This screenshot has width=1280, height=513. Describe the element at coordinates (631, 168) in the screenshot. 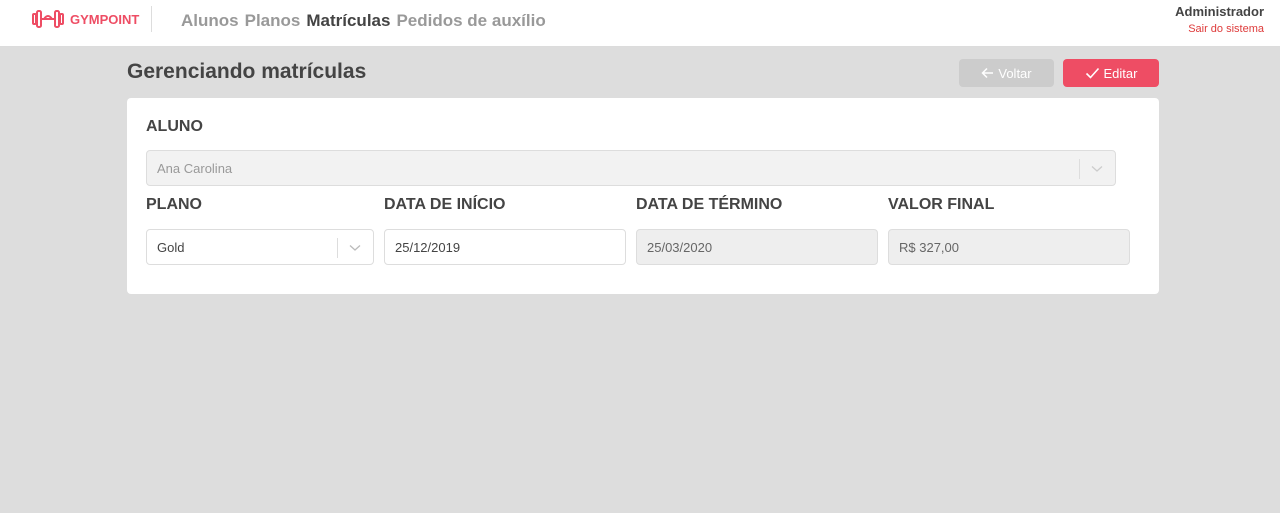

I see `aluno-select: Ana Carolina` at that location.